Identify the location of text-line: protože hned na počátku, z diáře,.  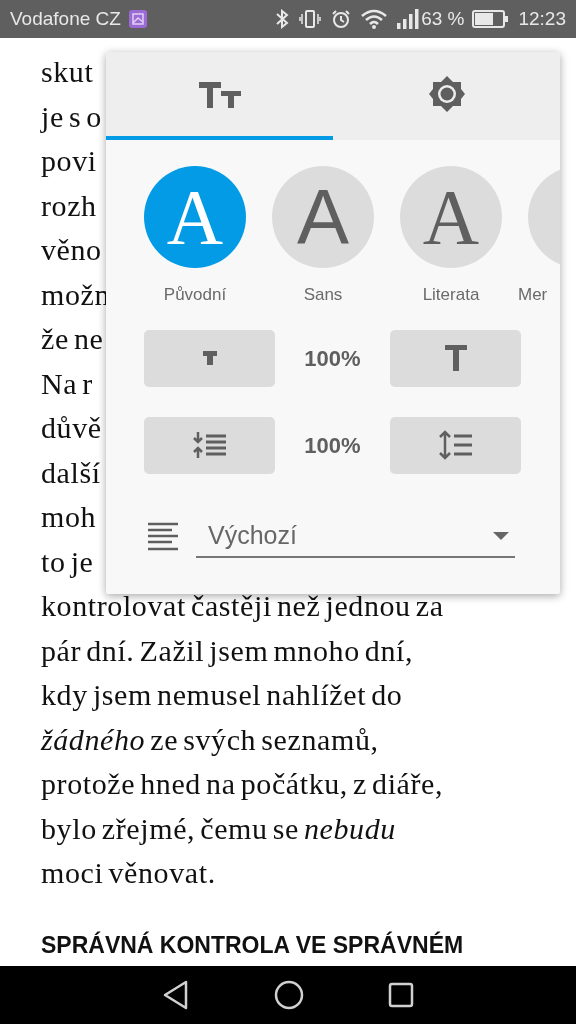
(242, 784).